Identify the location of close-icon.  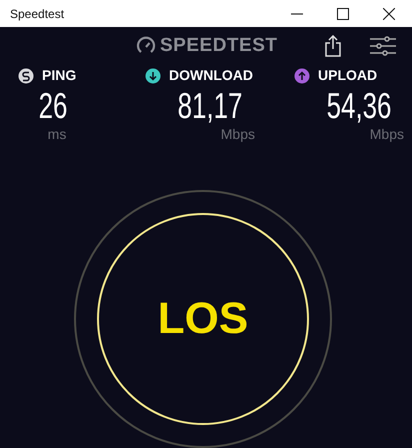
(389, 14).